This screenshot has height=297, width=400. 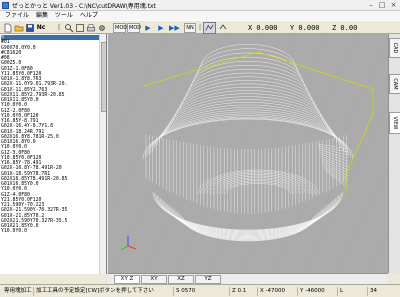 I want to click on zoom-icon, so click(x=69, y=28).